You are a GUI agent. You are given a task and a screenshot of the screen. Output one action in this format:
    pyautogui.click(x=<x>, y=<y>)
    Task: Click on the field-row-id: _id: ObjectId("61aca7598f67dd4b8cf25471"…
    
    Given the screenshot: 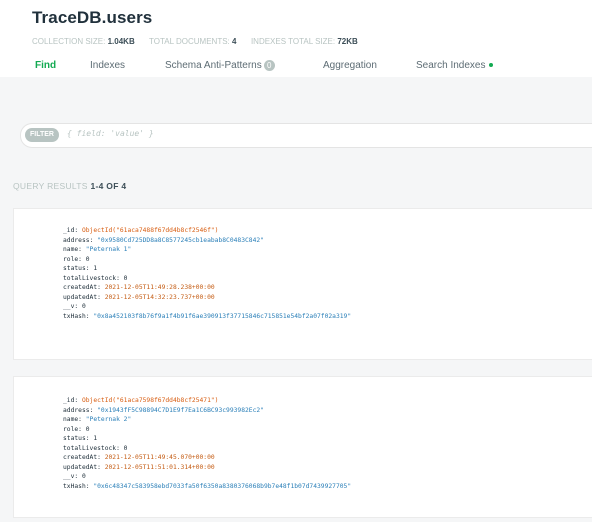 What is the action you would take?
    pyautogui.click(x=207, y=401)
    